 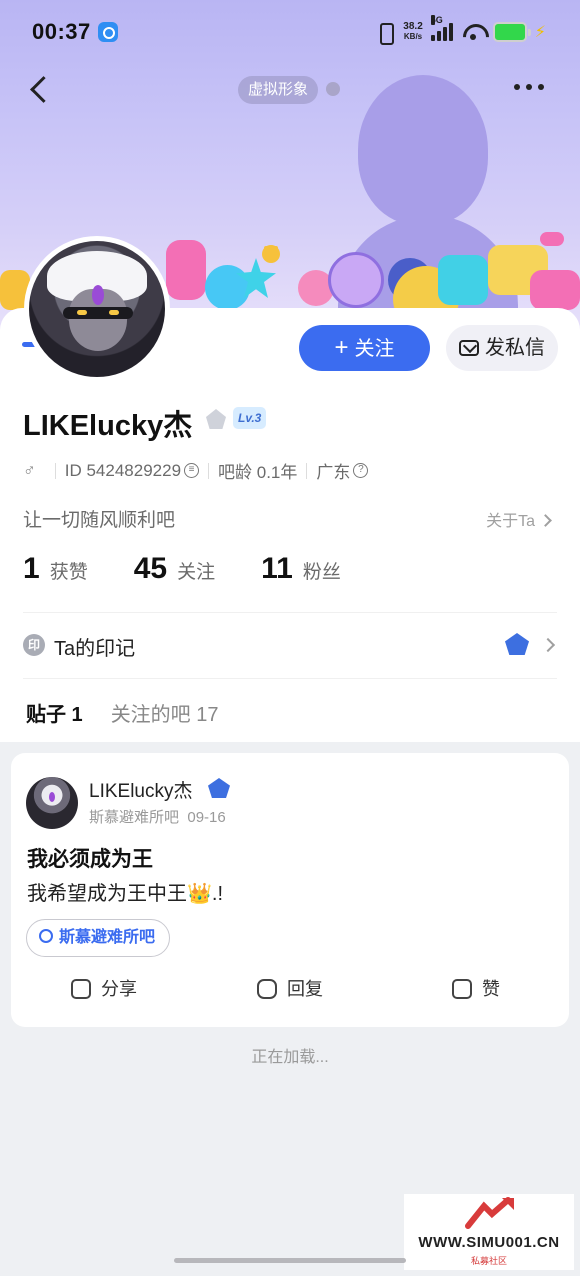 I want to click on post-actions: 分享 回复 赞, so click(x=290, y=988).